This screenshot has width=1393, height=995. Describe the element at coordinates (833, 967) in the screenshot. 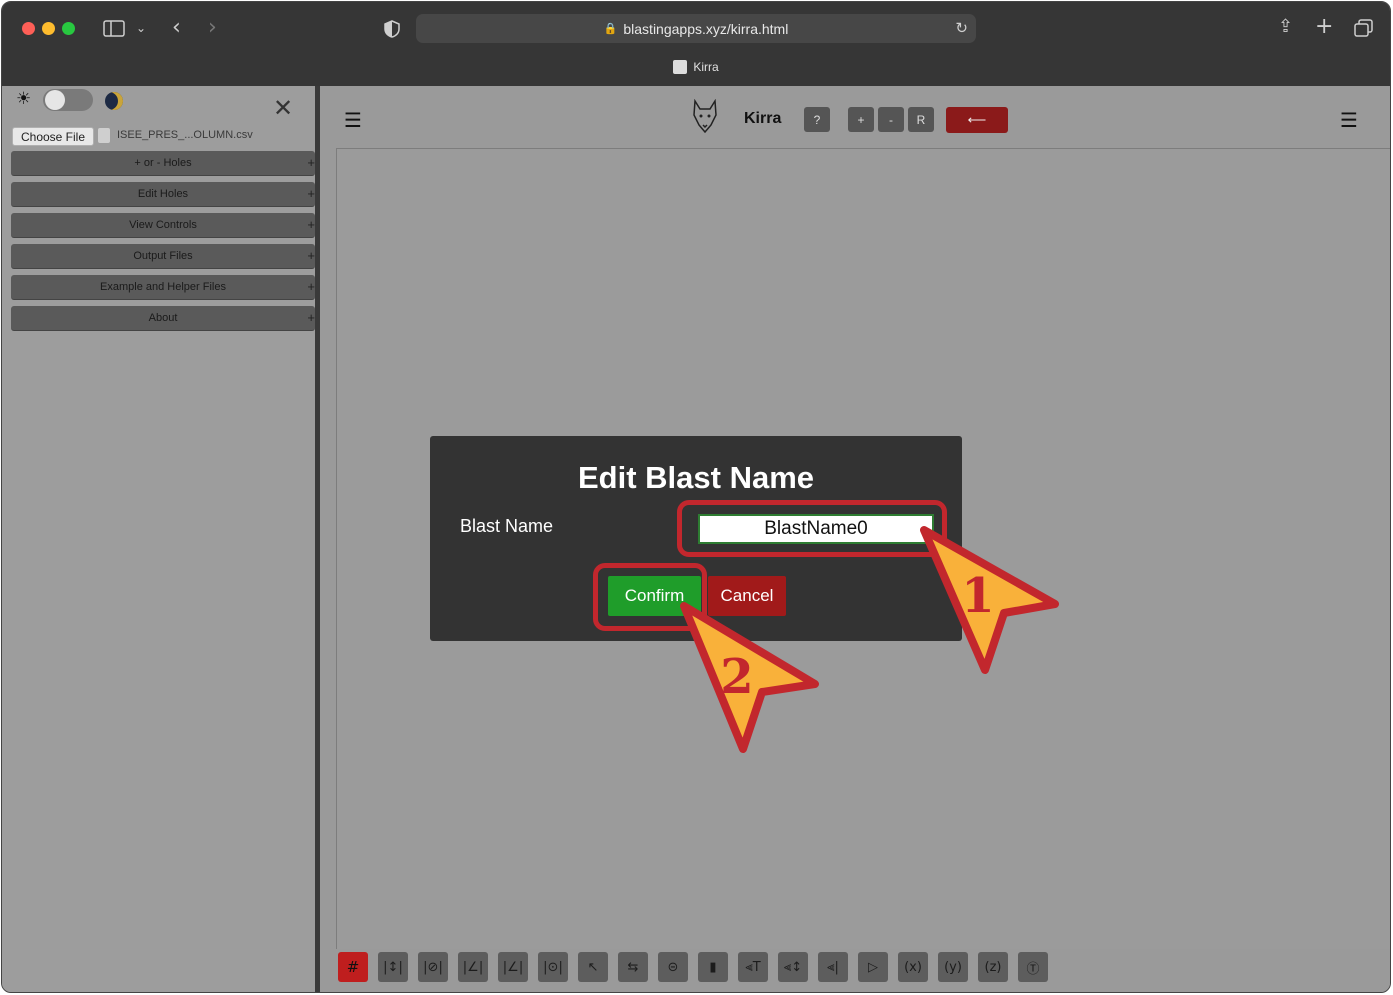

I see `tool-subdrill-button: ⫷|` at that location.